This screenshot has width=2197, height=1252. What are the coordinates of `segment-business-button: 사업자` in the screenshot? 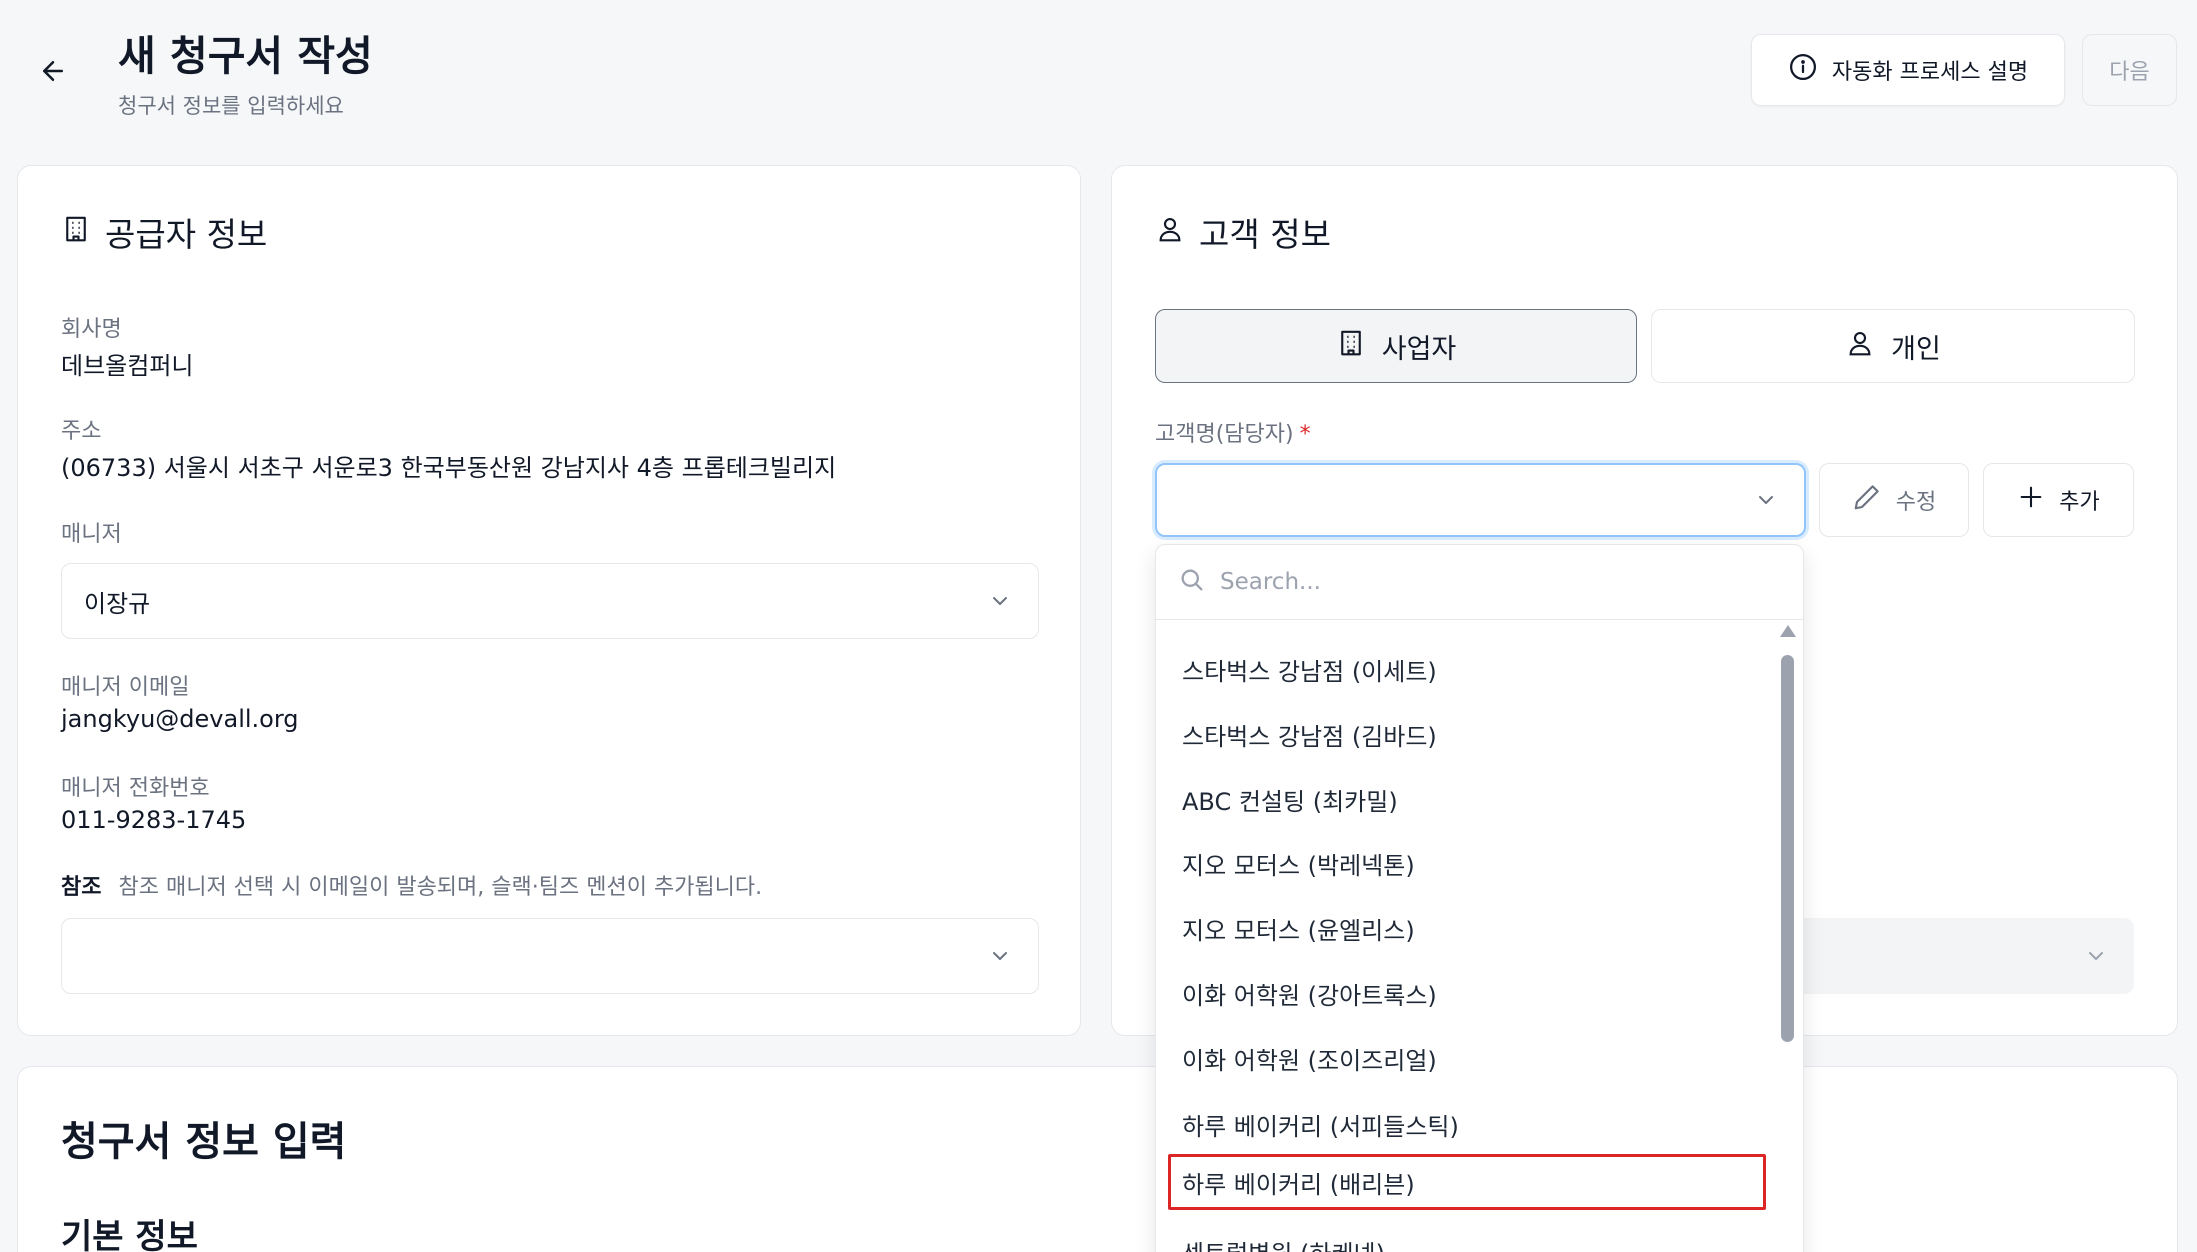 It's located at (1396, 346).